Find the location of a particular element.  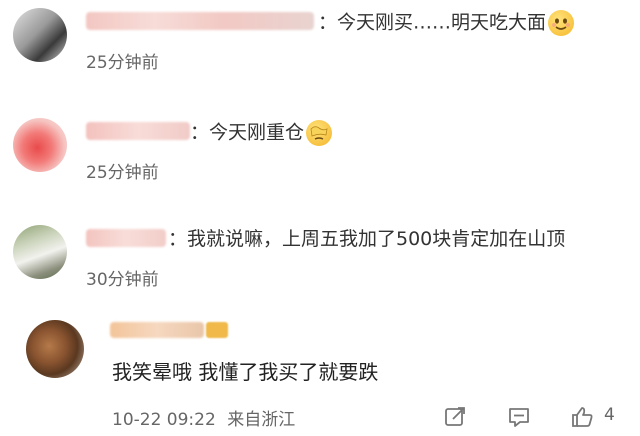

reply-text: 我笑晕哦 我懂了我买了就要跌 is located at coordinates (245, 372).